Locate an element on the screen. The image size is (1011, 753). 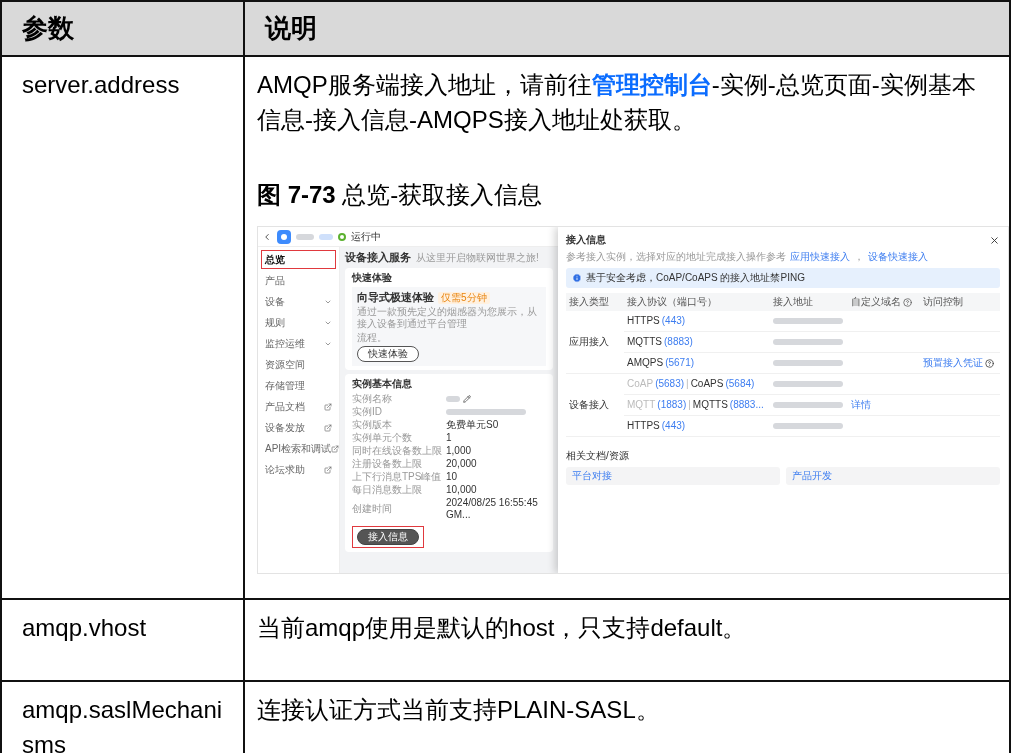
sidebar-item: 总览 is located at coordinates (298, 259).